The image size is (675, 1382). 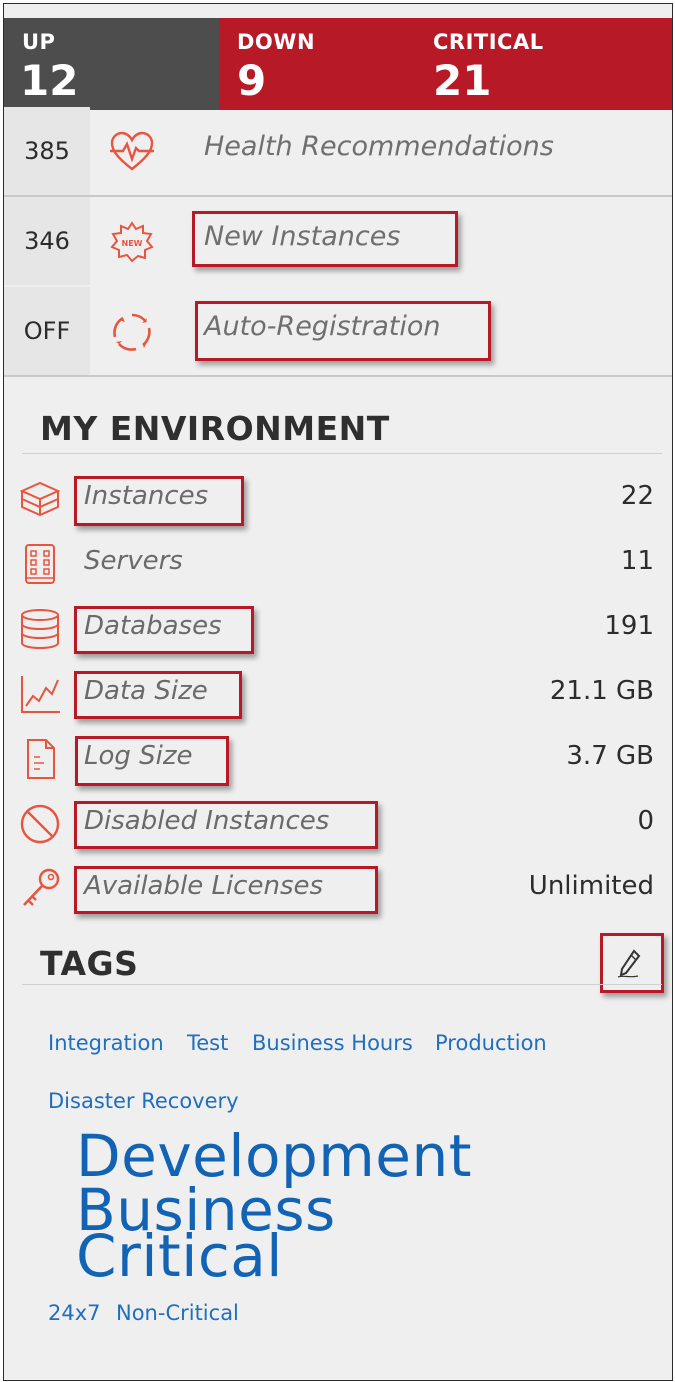 What do you see at coordinates (545, 64) in the screenshot?
I see `status-critical-tile: CRITICAL 21` at bounding box center [545, 64].